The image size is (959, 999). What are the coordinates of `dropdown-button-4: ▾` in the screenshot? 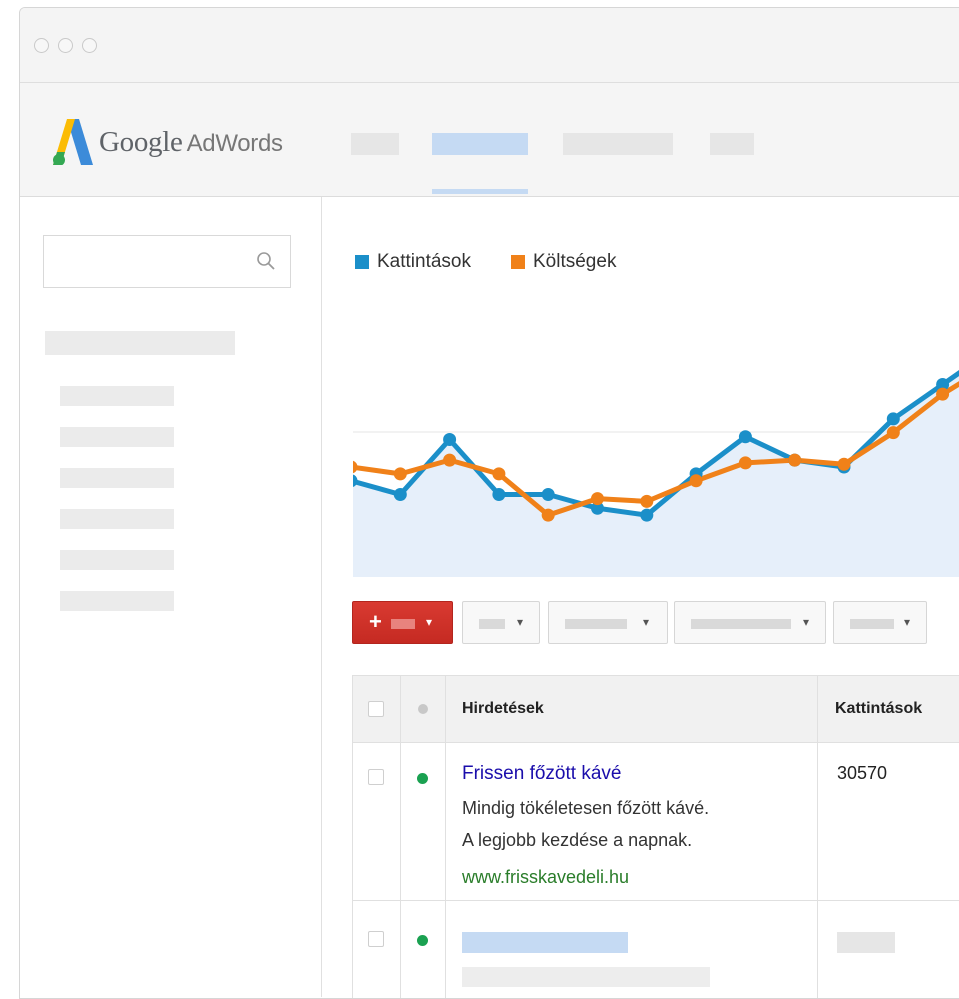 It's located at (880, 622).